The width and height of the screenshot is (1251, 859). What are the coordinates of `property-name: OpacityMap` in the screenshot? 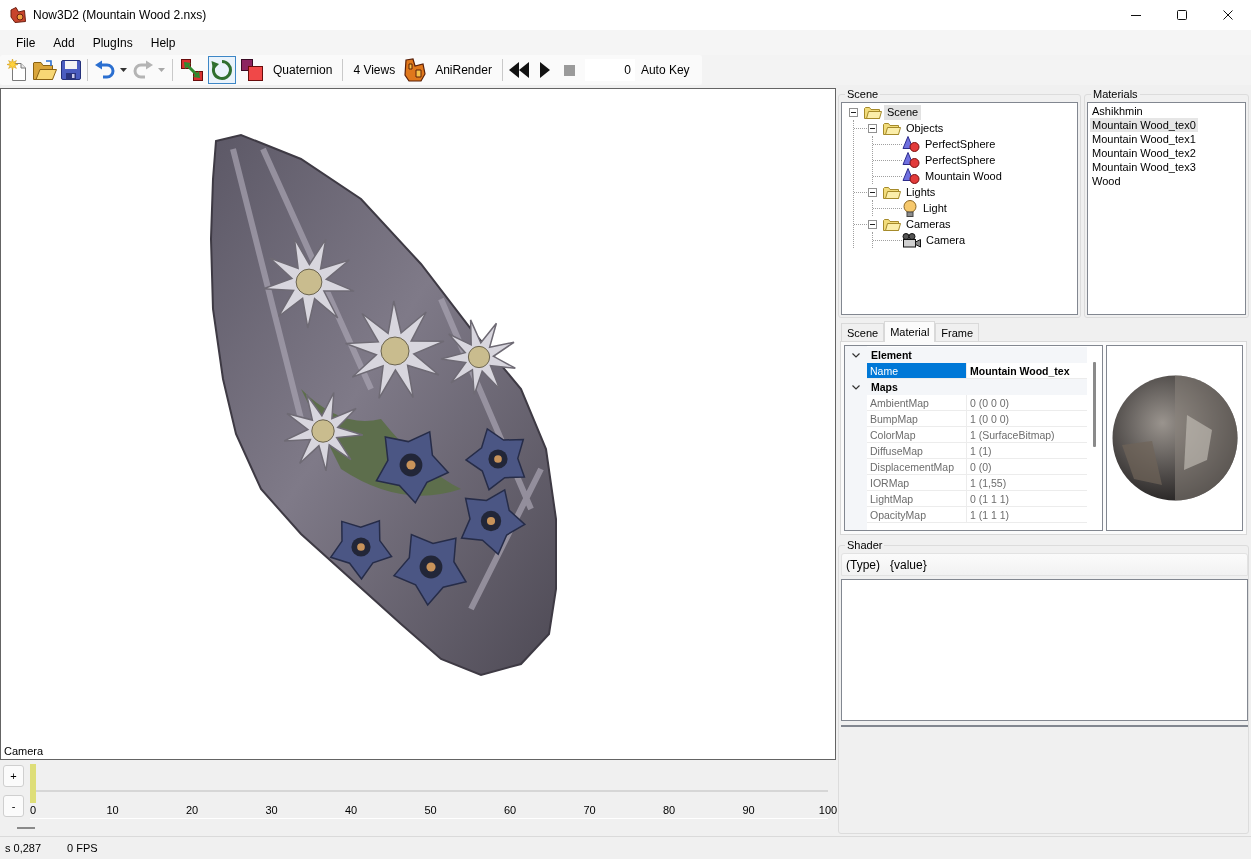 It's located at (917, 515).